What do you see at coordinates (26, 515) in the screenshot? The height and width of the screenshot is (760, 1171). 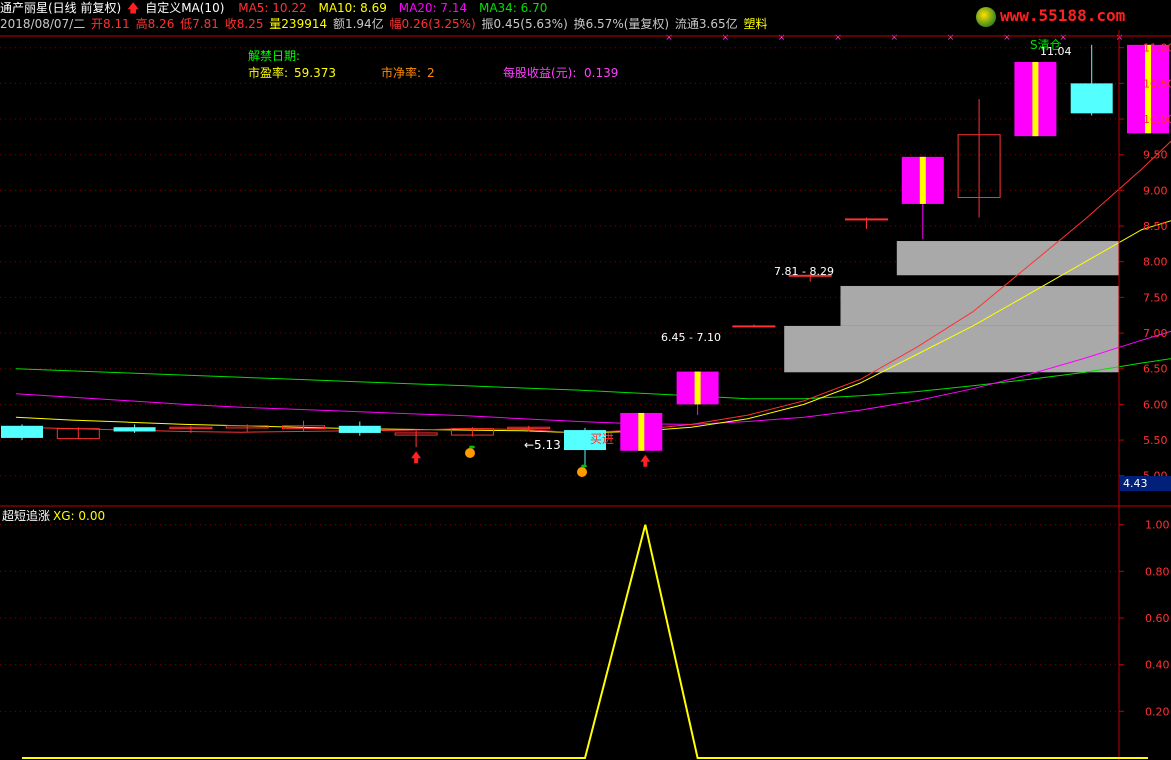 I see `sub-title: 超短追涨` at bounding box center [26, 515].